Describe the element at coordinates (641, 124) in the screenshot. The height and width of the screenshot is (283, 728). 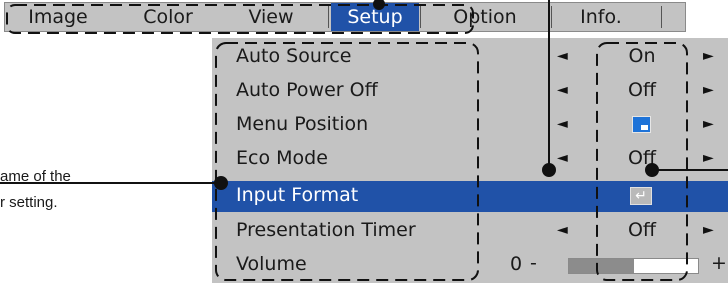
I see `menu-position-icon` at that location.